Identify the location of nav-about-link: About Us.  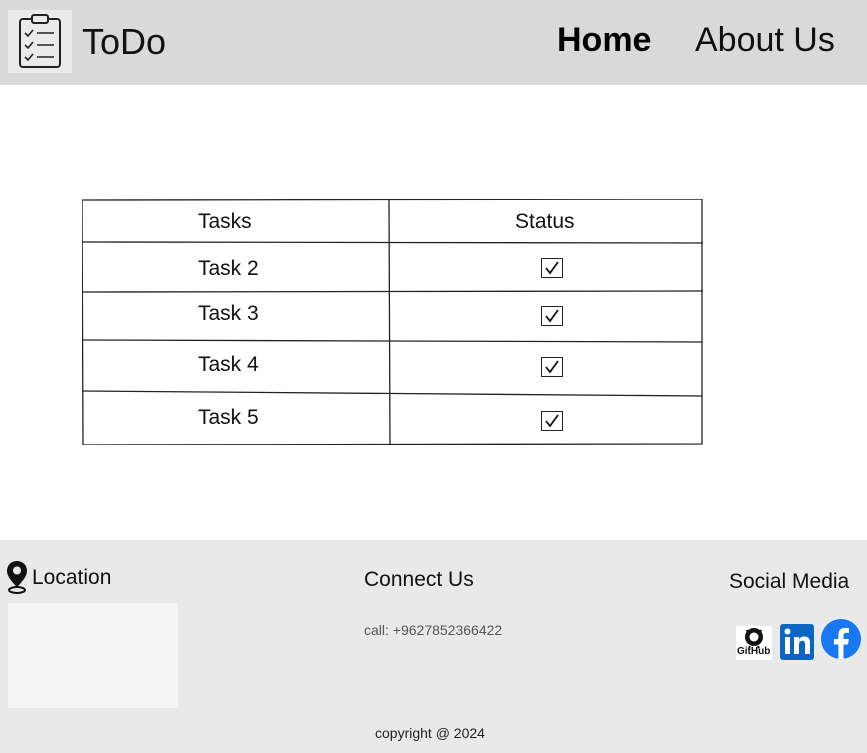
(765, 40).